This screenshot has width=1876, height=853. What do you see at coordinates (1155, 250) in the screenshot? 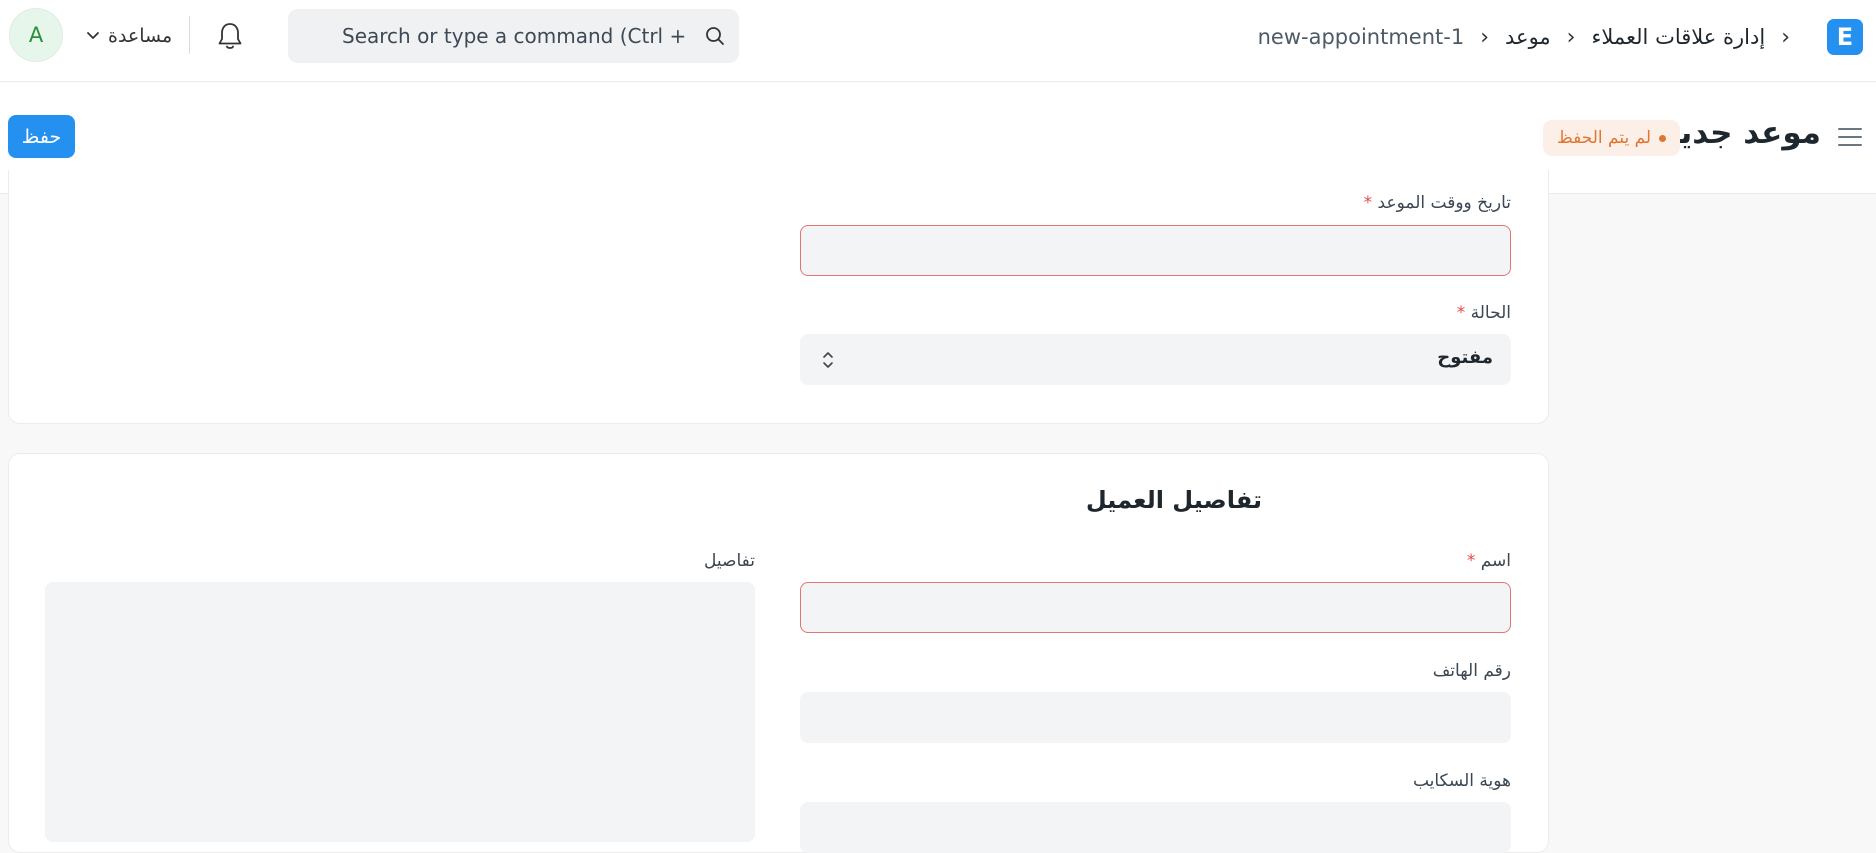
I see `appointment-datetime-input` at bounding box center [1155, 250].